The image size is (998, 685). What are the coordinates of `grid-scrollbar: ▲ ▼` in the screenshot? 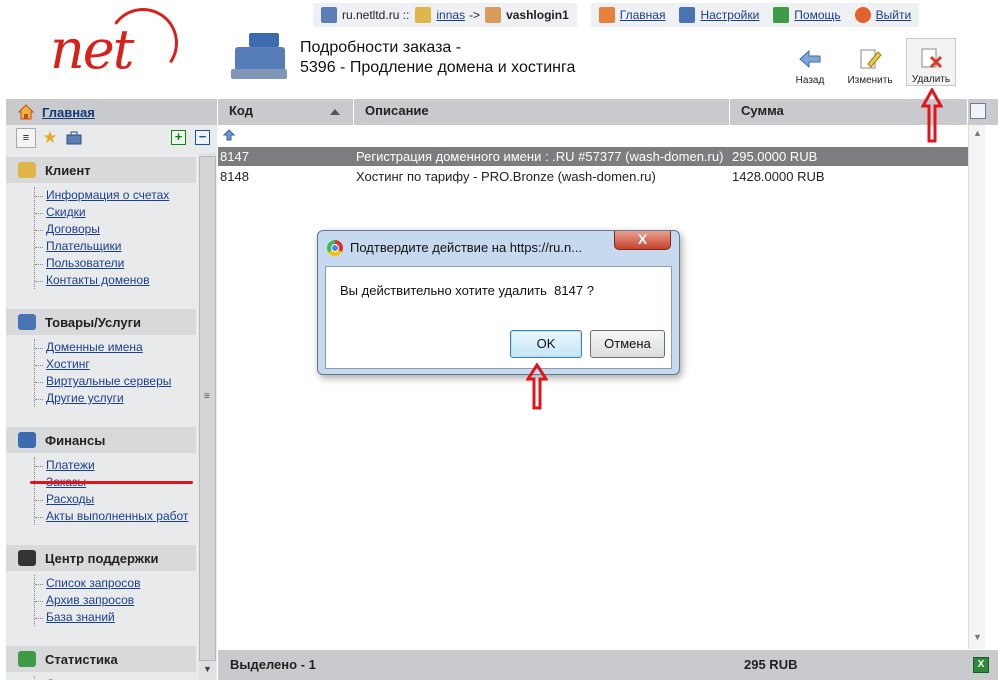 It's located at (976, 387).